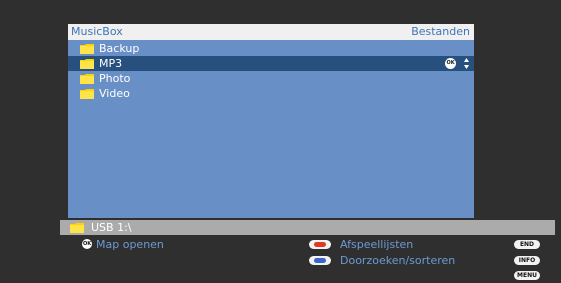 This screenshot has width=561, height=283. What do you see at coordinates (271, 78) in the screenshot?
I see `list-item-photo: Photo` at bounding box center [271, 78].